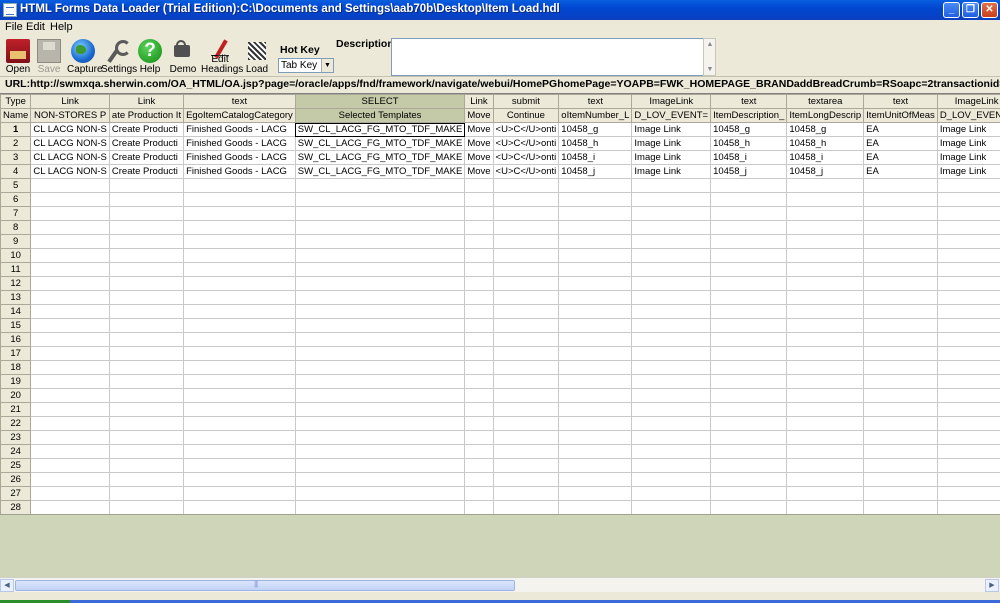 Image resolution: width=1000 pixels, height=603 pixels. Describe the element at coordinates (16, 367) in the screenshot. I see `row-number: 18` at that location.